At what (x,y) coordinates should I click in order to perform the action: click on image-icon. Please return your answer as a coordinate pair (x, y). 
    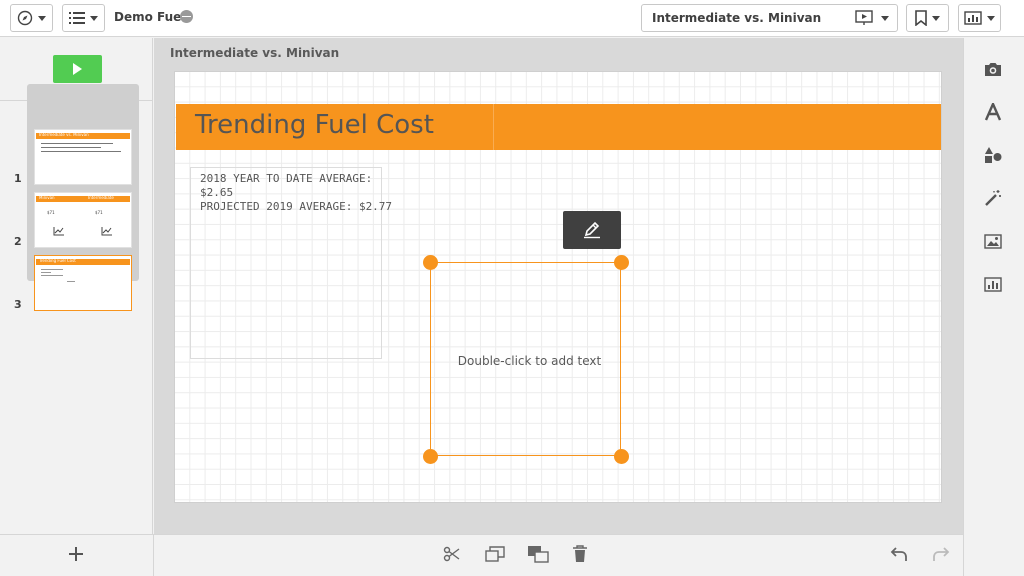
    Looking at the image, I should click on (993, 241).